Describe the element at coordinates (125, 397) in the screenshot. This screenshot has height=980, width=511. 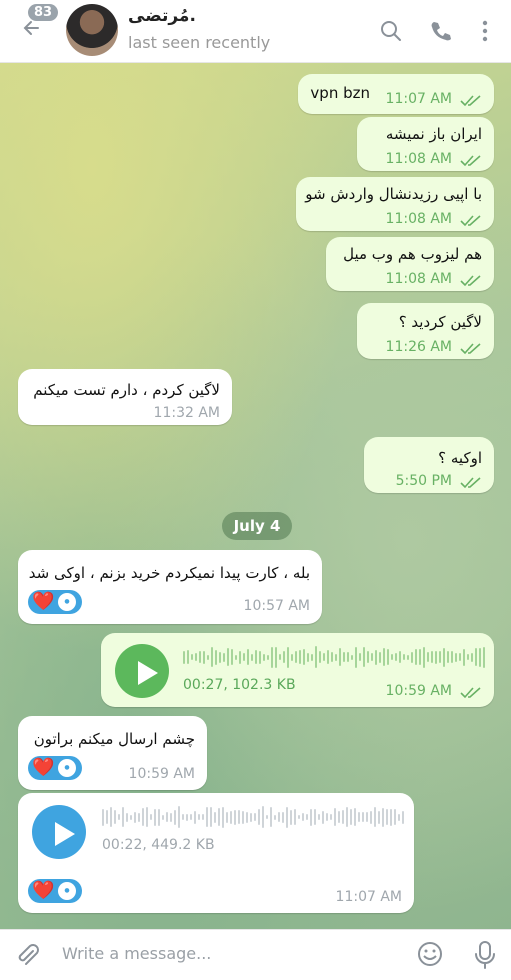
I see `message-incoming: لاگین کردم ، دارم تست میکنم 11:32 AM` at that location.